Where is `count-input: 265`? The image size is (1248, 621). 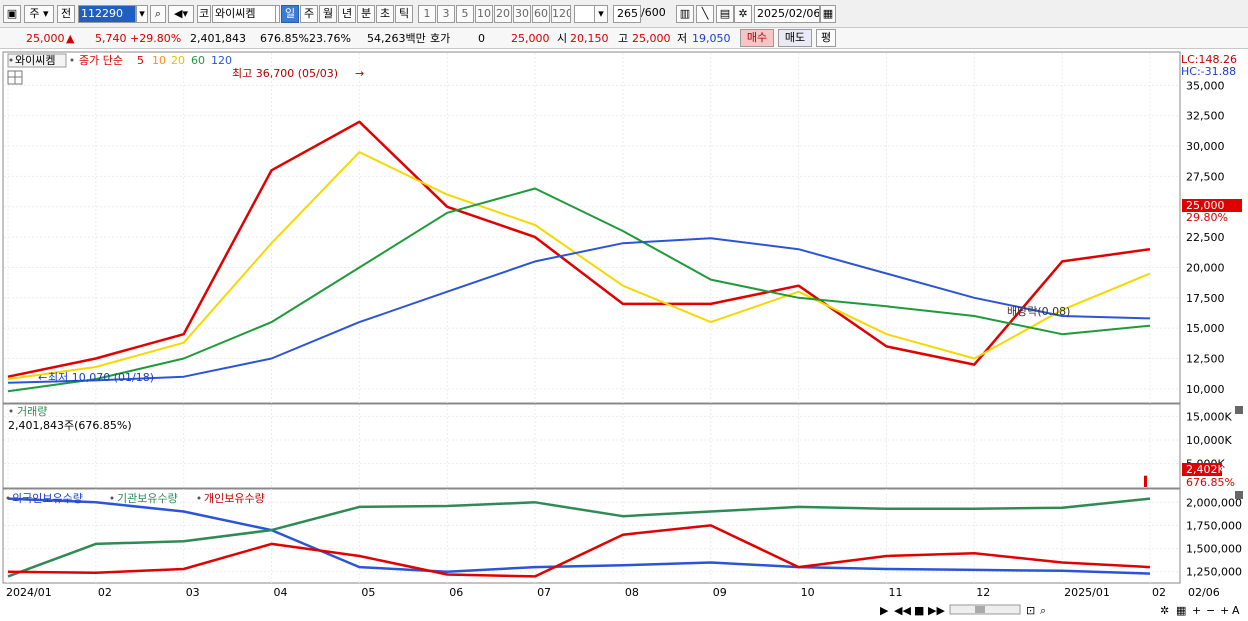 count-input: 265 is located at coordinates (627, 14).